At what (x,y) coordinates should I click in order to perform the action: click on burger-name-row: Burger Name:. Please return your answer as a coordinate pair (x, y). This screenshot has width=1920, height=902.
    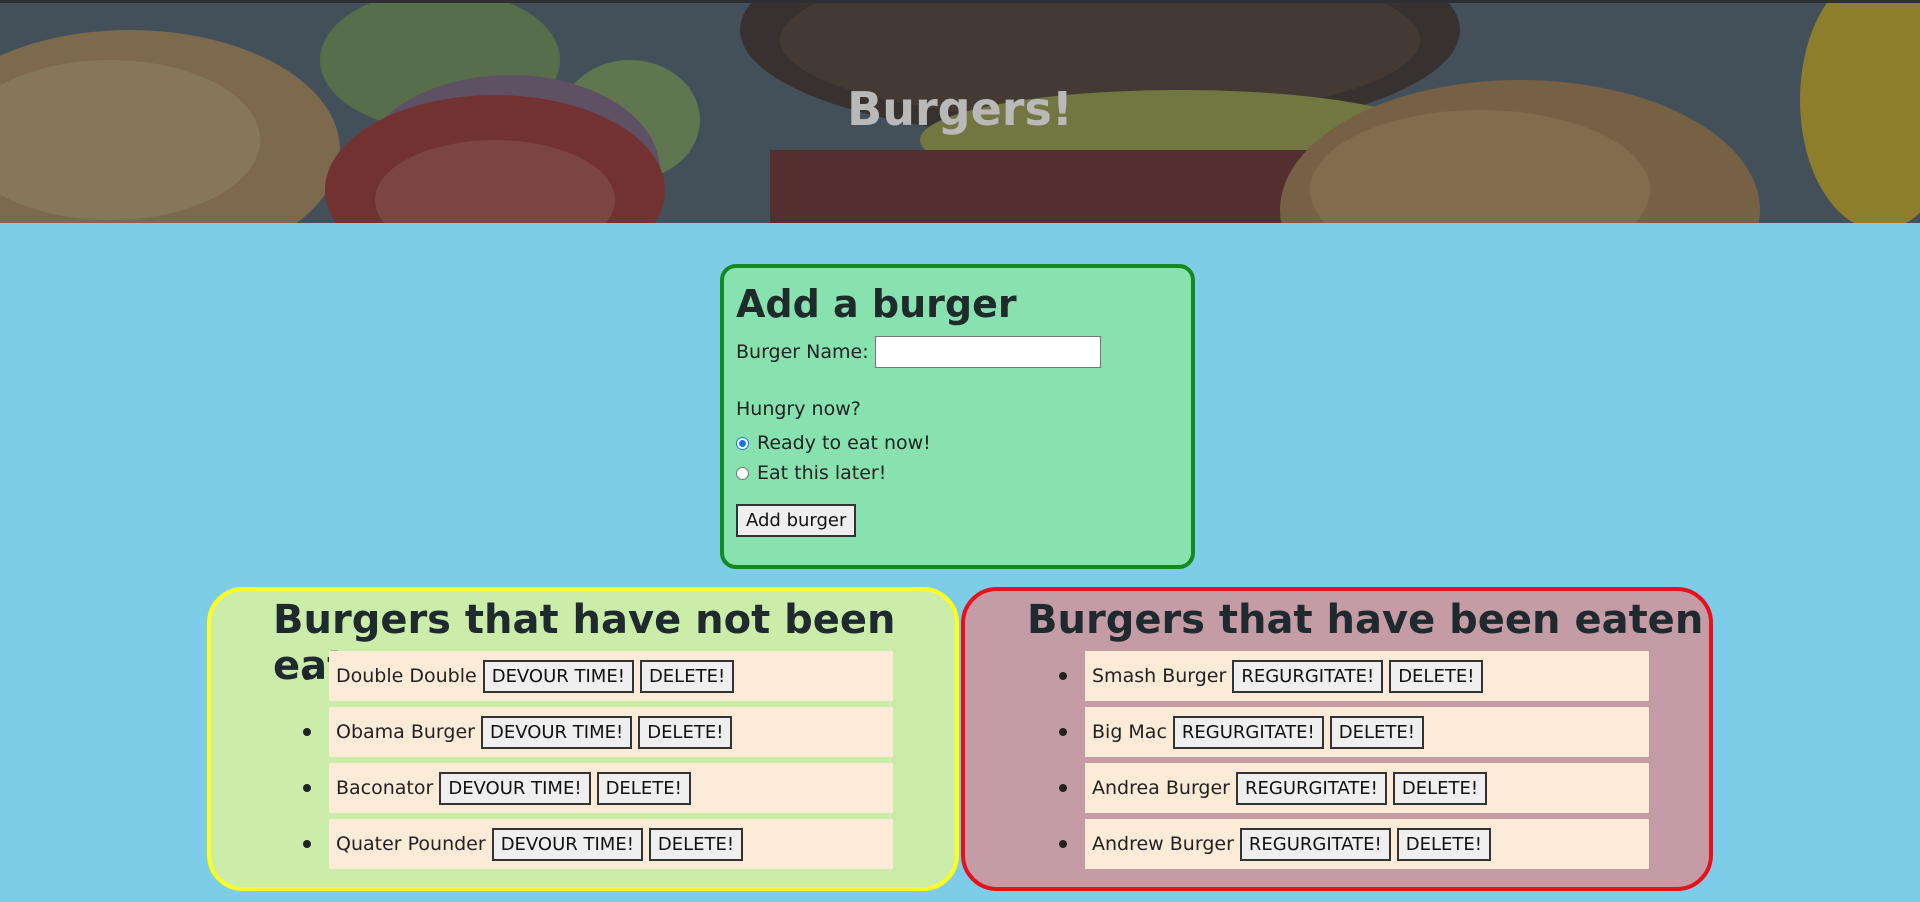
    Looking at the image, I should click on (963, 352).